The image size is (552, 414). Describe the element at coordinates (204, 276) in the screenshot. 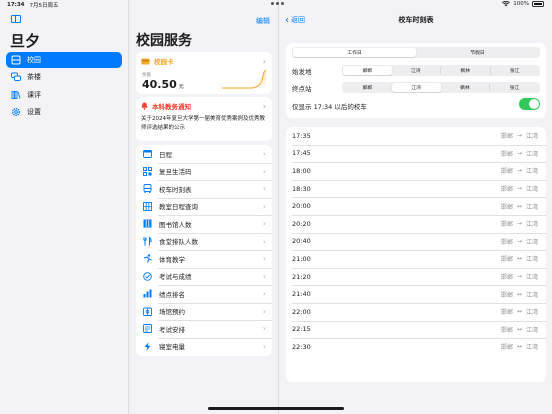

I see `service-row-exams-grades: 考试与成绩 ›` at that location.